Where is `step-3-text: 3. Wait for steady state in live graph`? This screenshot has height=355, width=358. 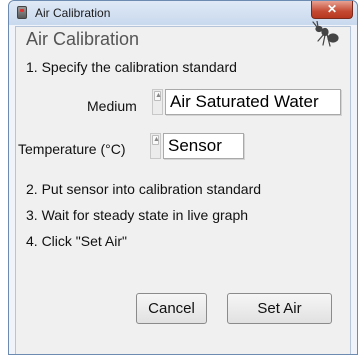
step-3-text: 3. Wait for steady state in live graph is located at coordinates (137, 215).